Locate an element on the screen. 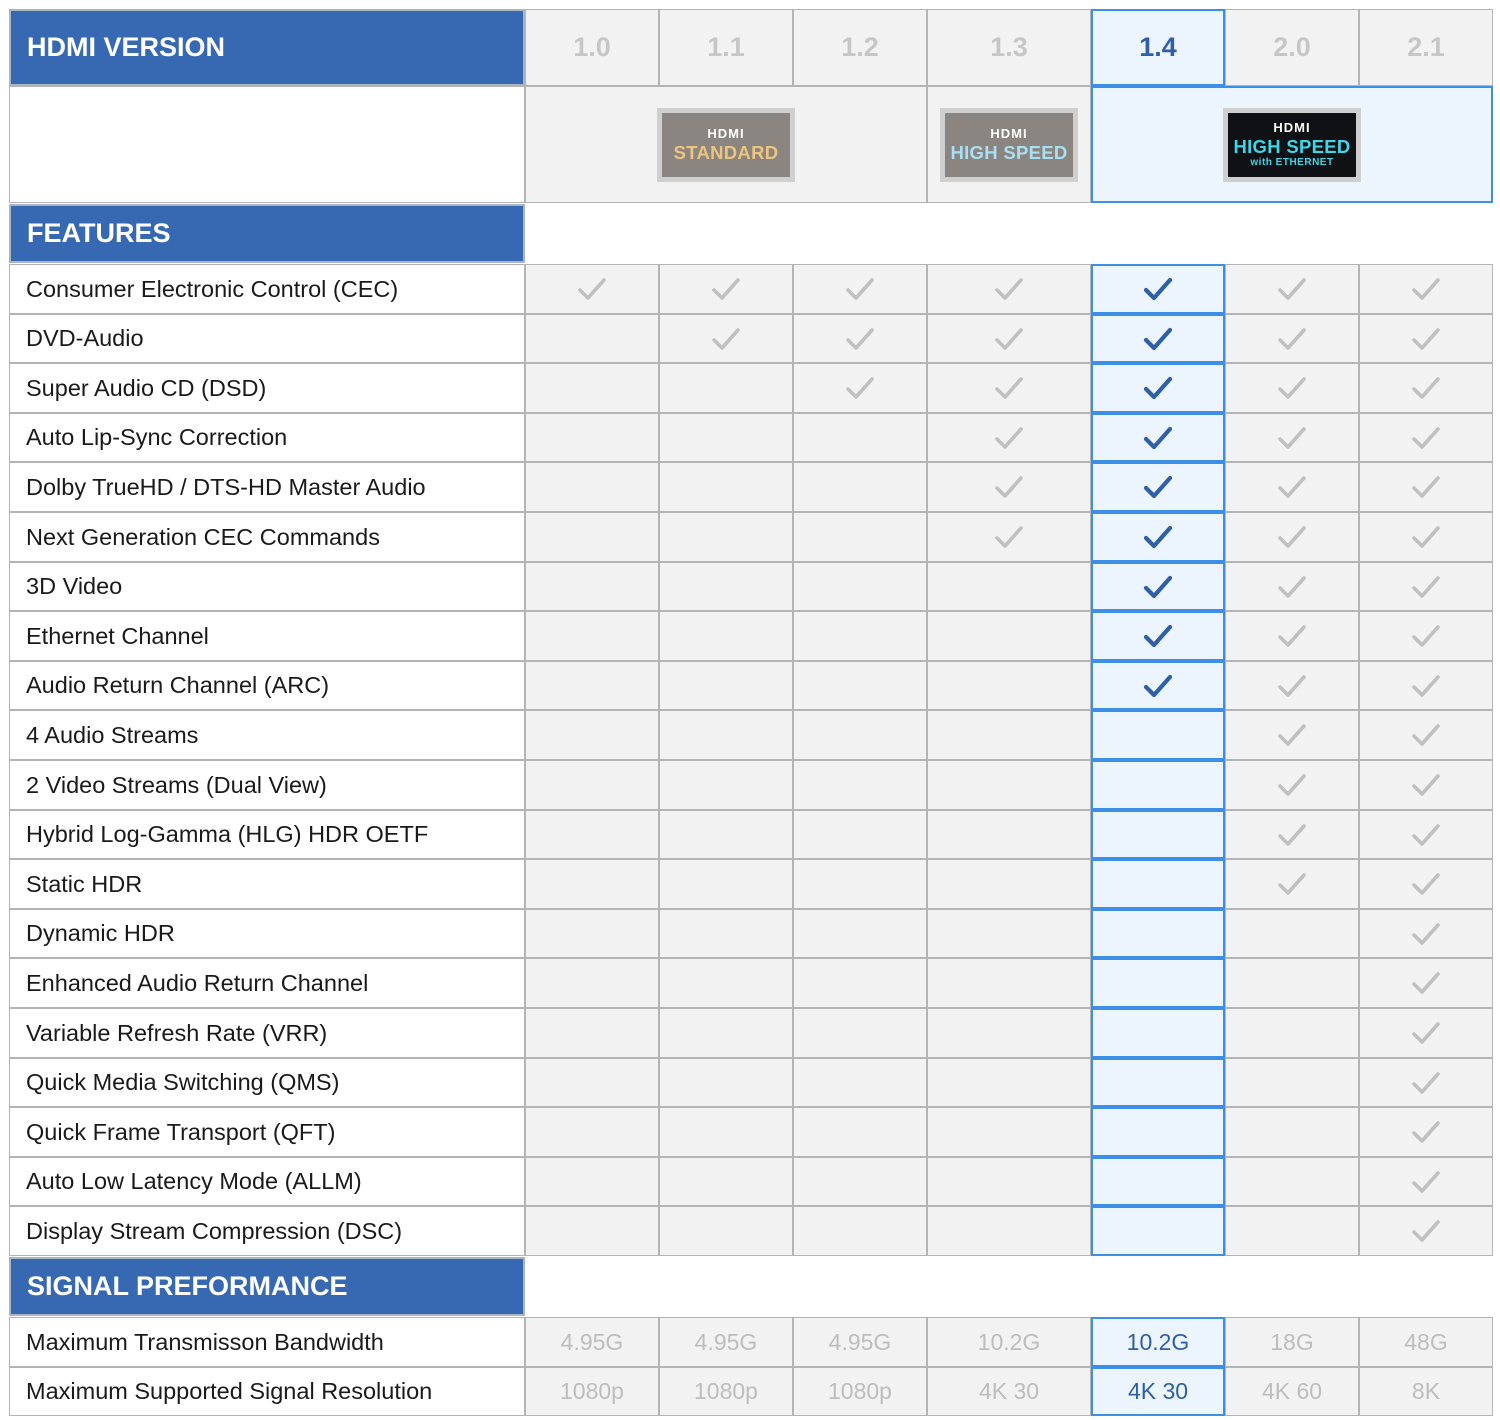  feature-label: Quick Media Switching (QMS) is located at coordinates (267, 1082).